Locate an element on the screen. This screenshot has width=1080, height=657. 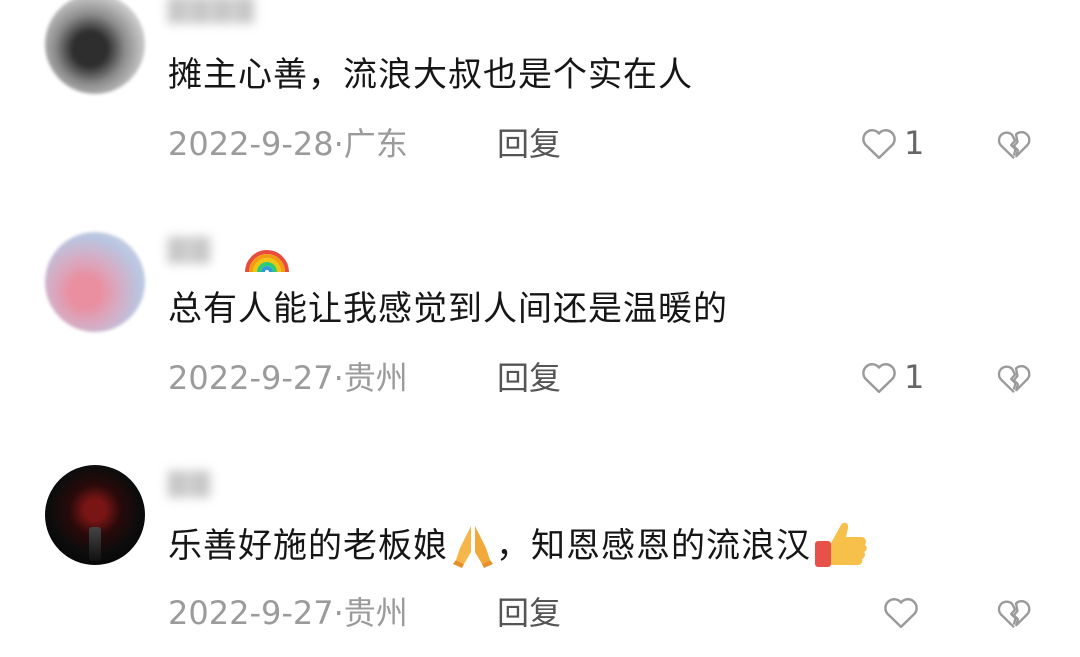
comment-text-part: 乐善好施的老板娘 is located at coordinates (308, 546).